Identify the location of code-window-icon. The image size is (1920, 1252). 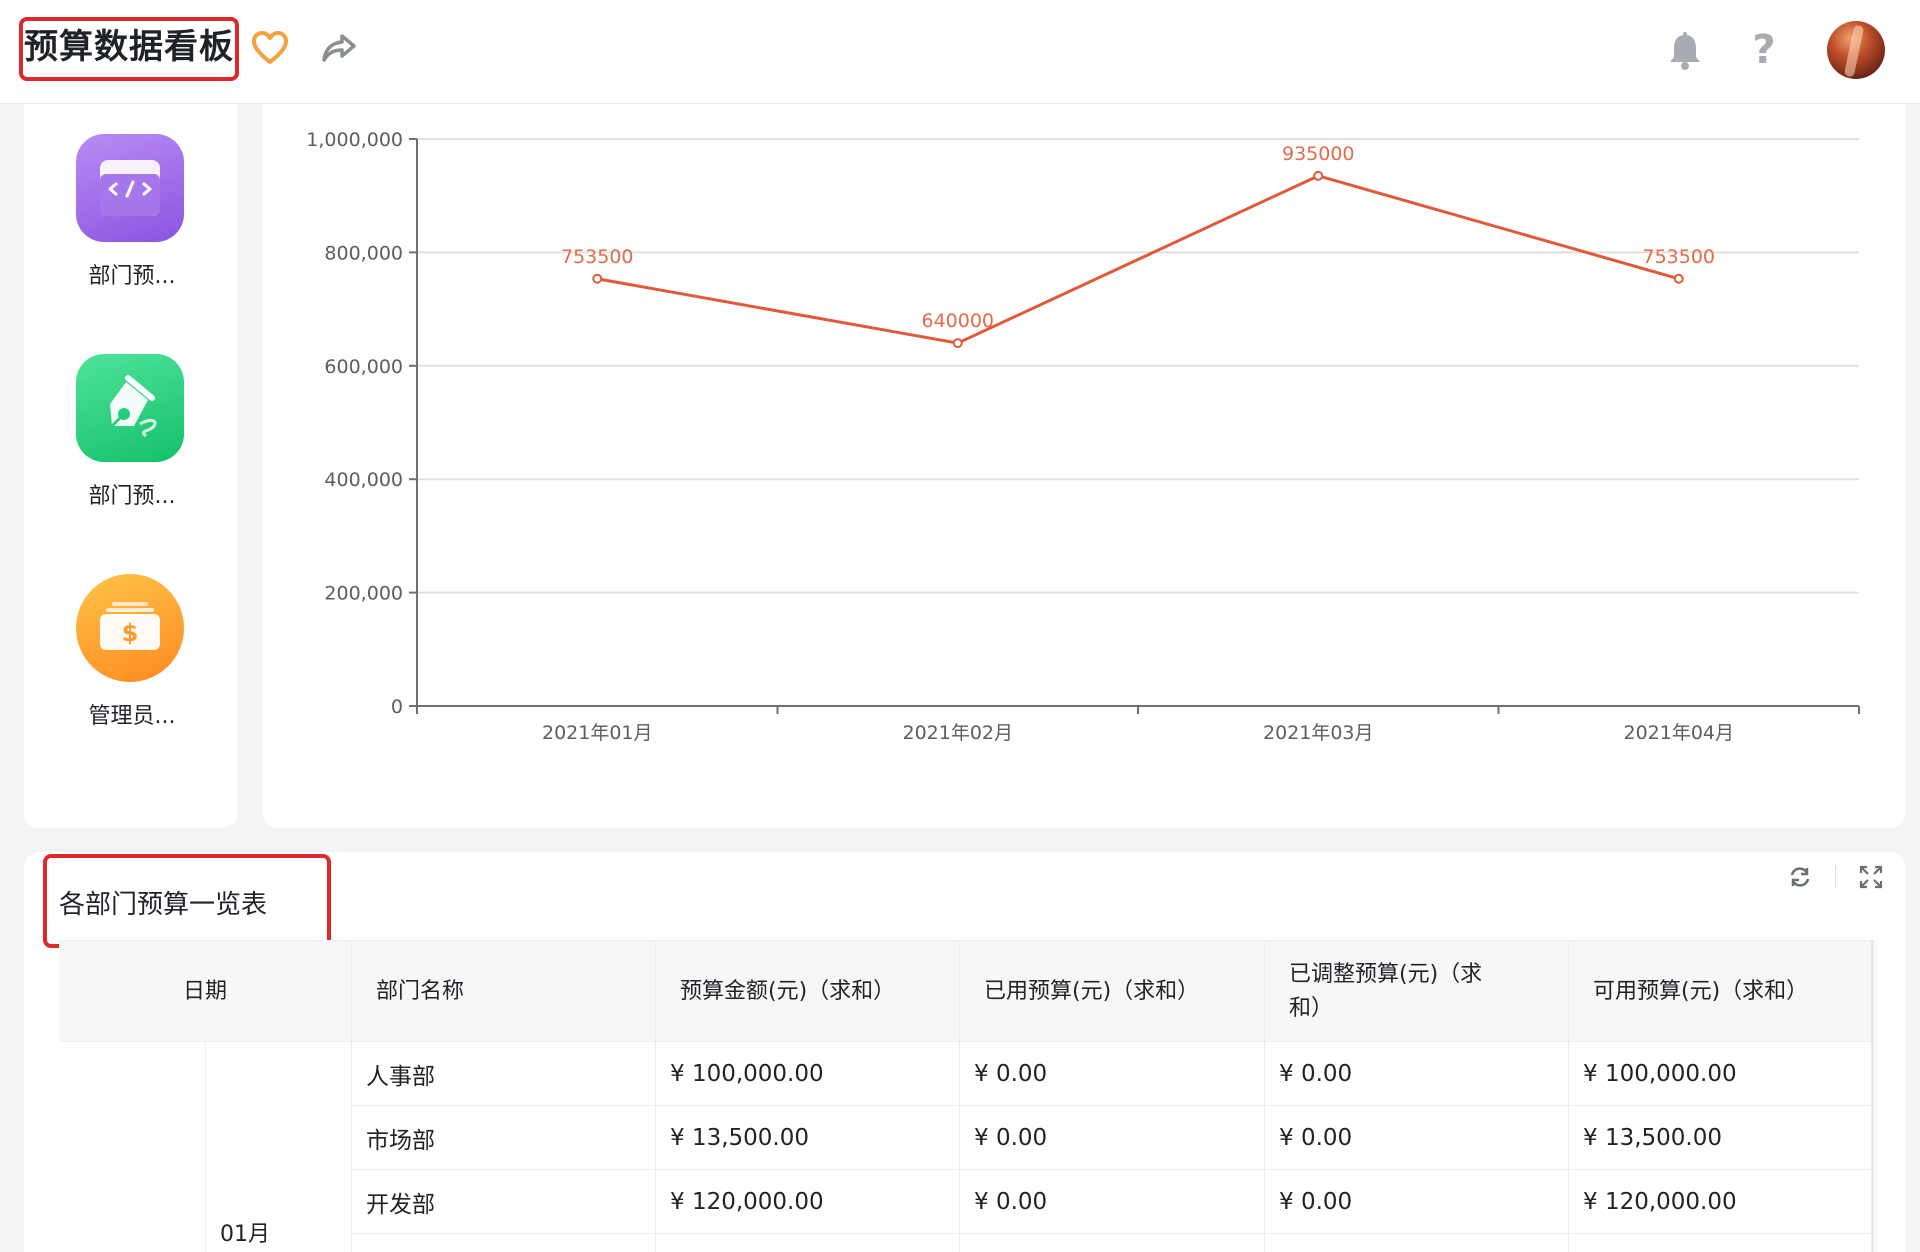
(130, 188).